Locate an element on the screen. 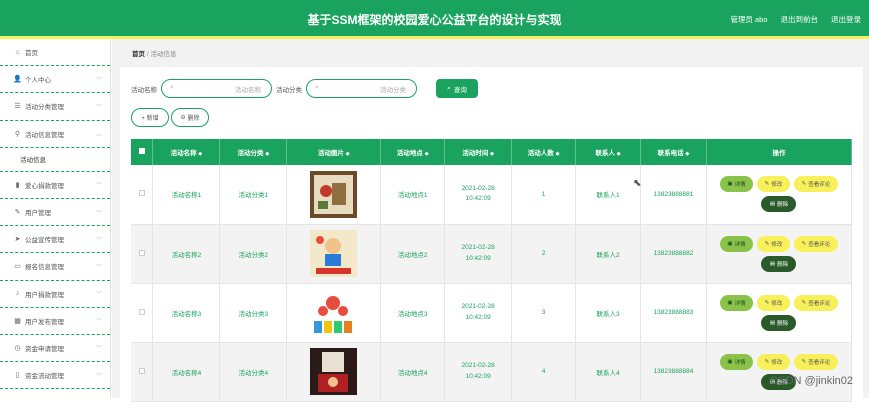 The height and width of the screenshot is (402, 869). column-header-label: 活动名称 is located at coordinates (183, 153).